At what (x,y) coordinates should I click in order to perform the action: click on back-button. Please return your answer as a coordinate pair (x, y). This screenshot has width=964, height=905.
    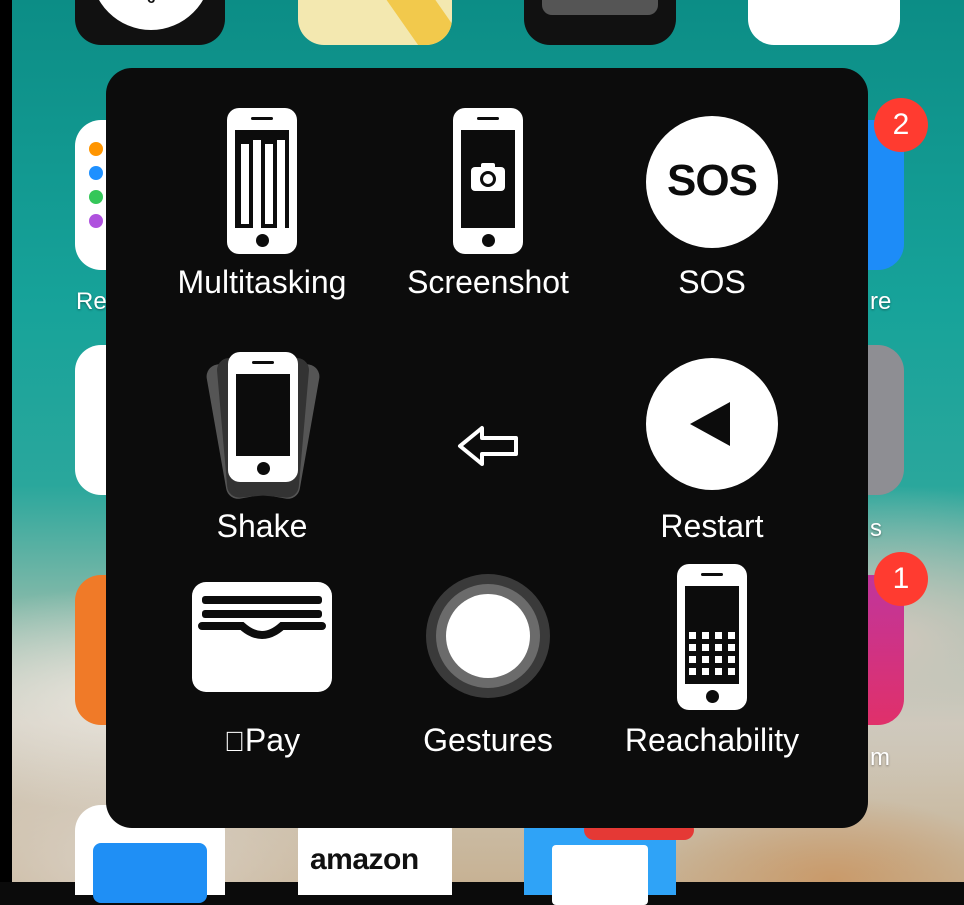
    Looking at the image, I should click on (489, 446).